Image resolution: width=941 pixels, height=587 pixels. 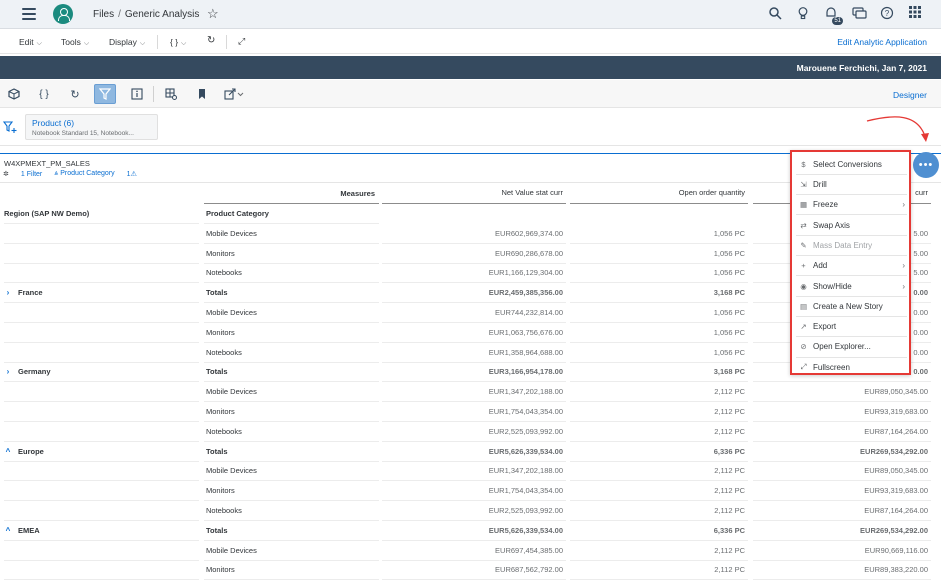 What do you see at coordinates (44, 94) in the screenshot?
I see `script-icon: { }` at bounding box center [44, 94].